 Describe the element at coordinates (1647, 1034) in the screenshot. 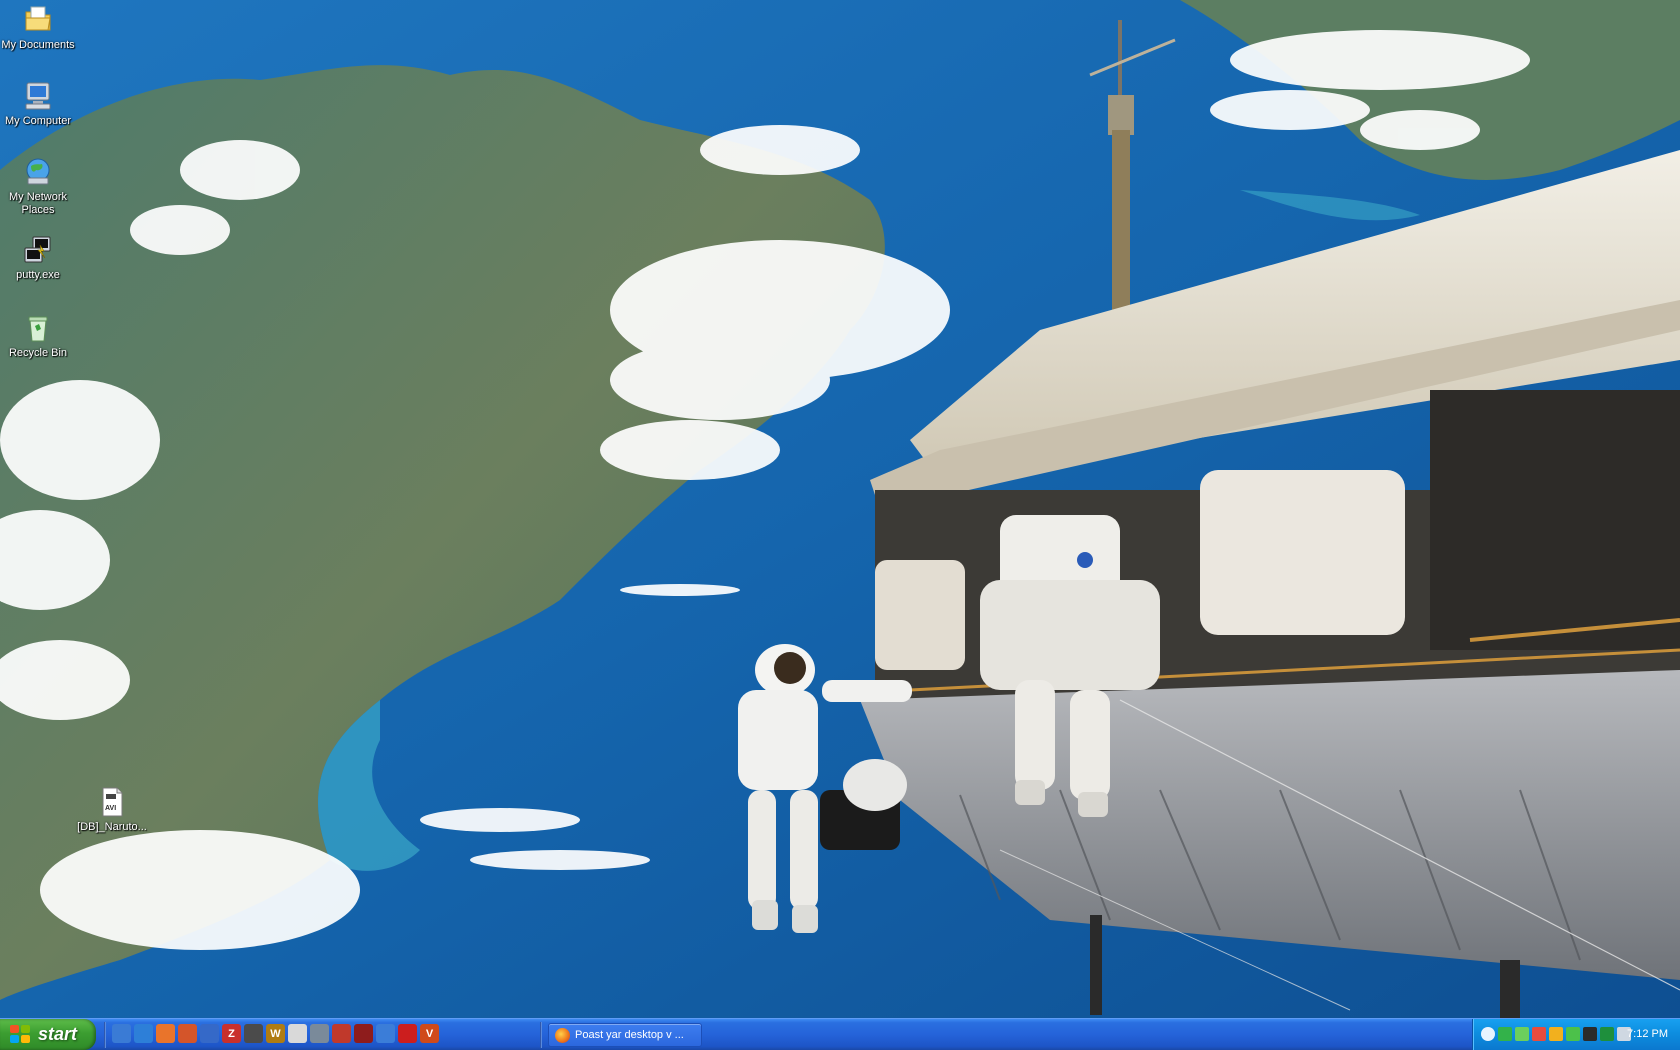

I see `clock: 7:12 PM` at that location.